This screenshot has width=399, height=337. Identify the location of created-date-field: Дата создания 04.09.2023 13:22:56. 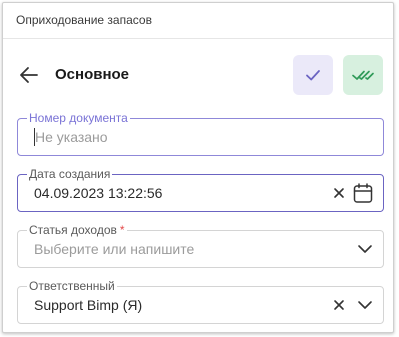
(200, 189).